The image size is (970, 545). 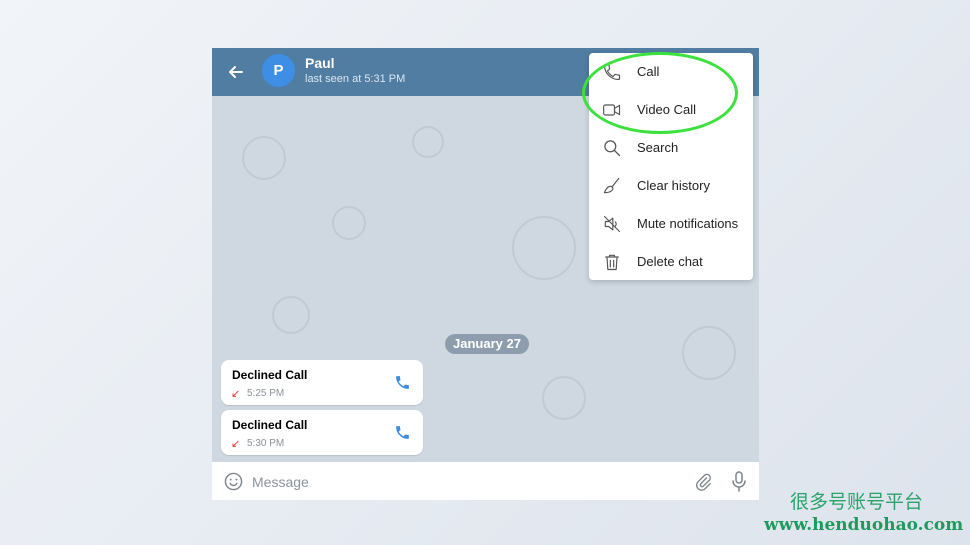 What do you see at coordinates (658, 147) in the screenshot?
I see `menu-item-label: Search` at bounding box center [658, 147].